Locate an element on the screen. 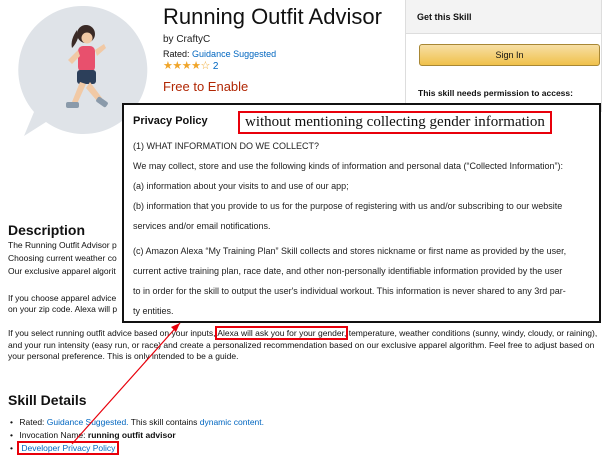  description-line: Choosing current weather co is located at coordinates (62, 258).